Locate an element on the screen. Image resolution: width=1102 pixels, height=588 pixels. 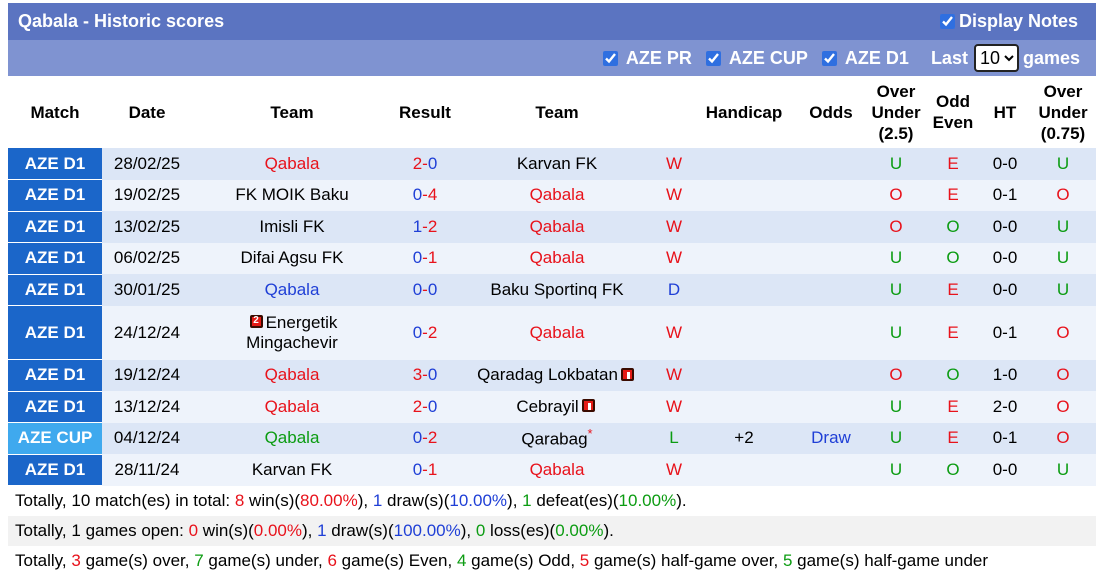
away-team-name: Karvan FK is located at coordinates (557, 163).